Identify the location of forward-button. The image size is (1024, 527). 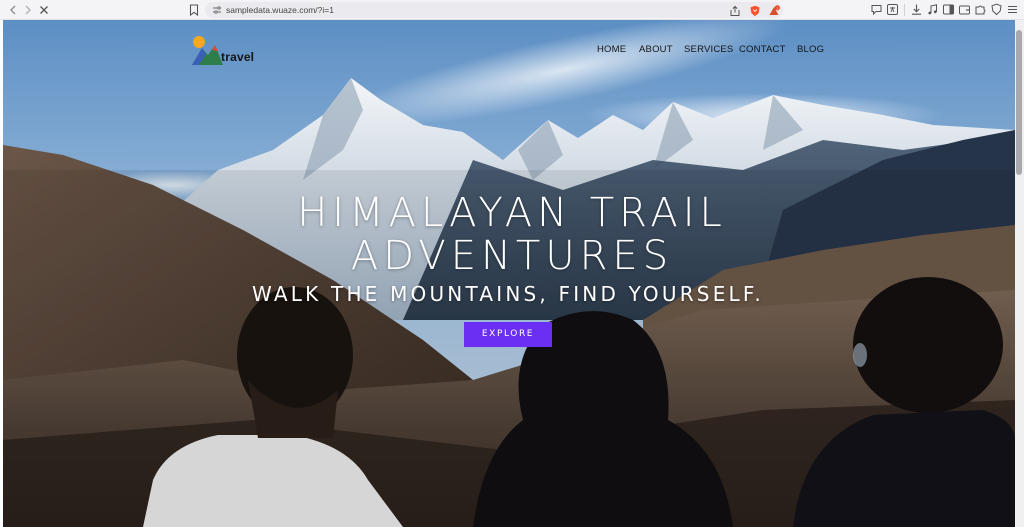
(28, 10).